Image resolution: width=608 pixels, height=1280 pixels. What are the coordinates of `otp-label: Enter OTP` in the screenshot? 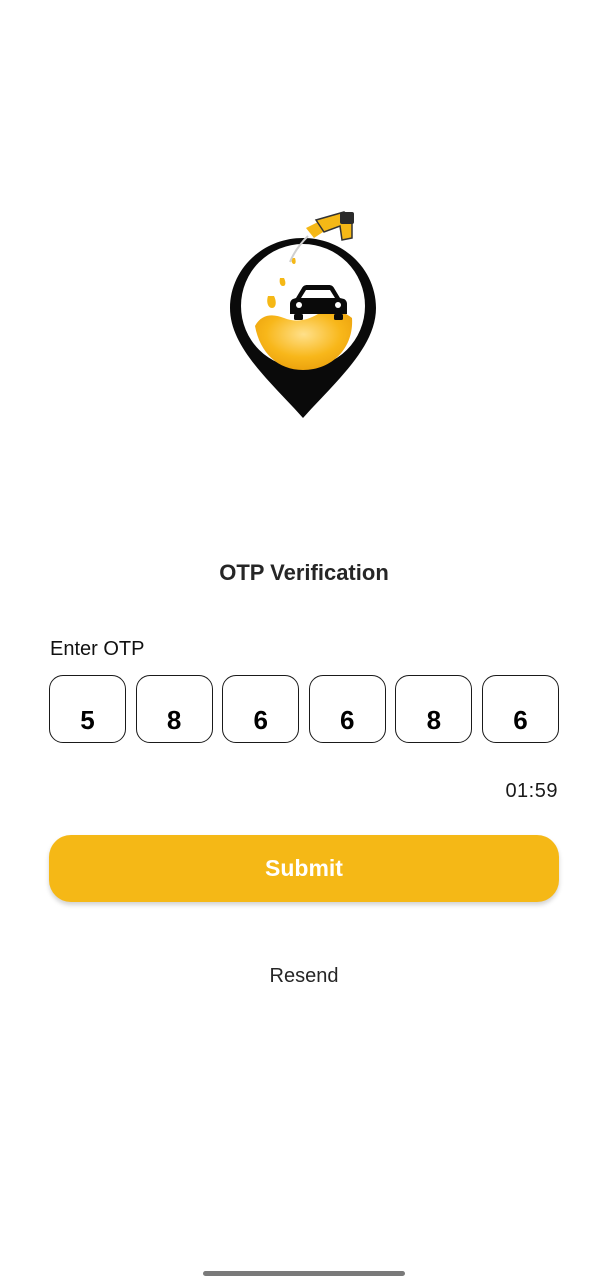 It's located at (97, 649).